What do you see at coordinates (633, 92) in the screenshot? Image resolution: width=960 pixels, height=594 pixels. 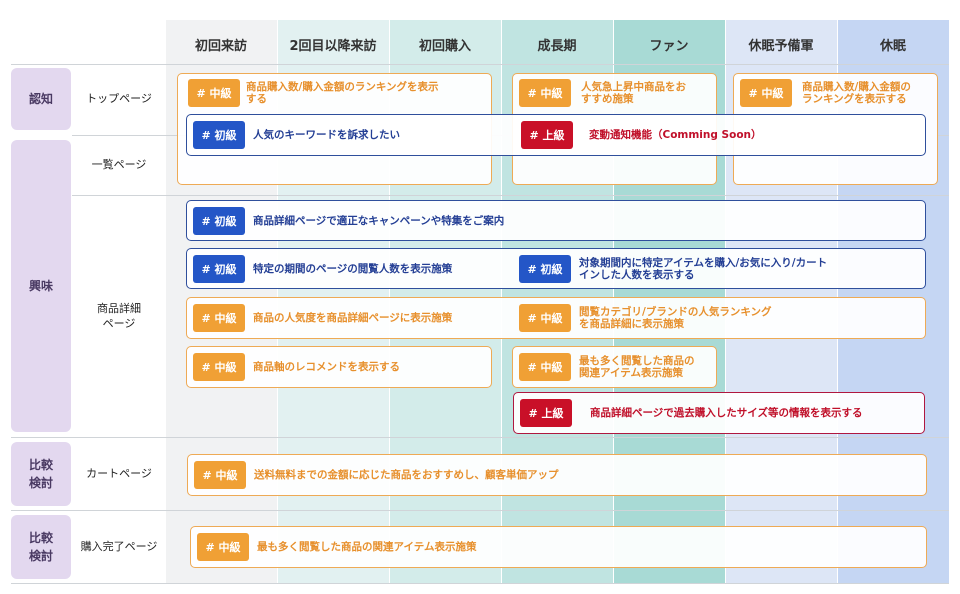 I see `card-text: 人気急上昇中商品をお すすめ施策` at bounding box center [633, 92].